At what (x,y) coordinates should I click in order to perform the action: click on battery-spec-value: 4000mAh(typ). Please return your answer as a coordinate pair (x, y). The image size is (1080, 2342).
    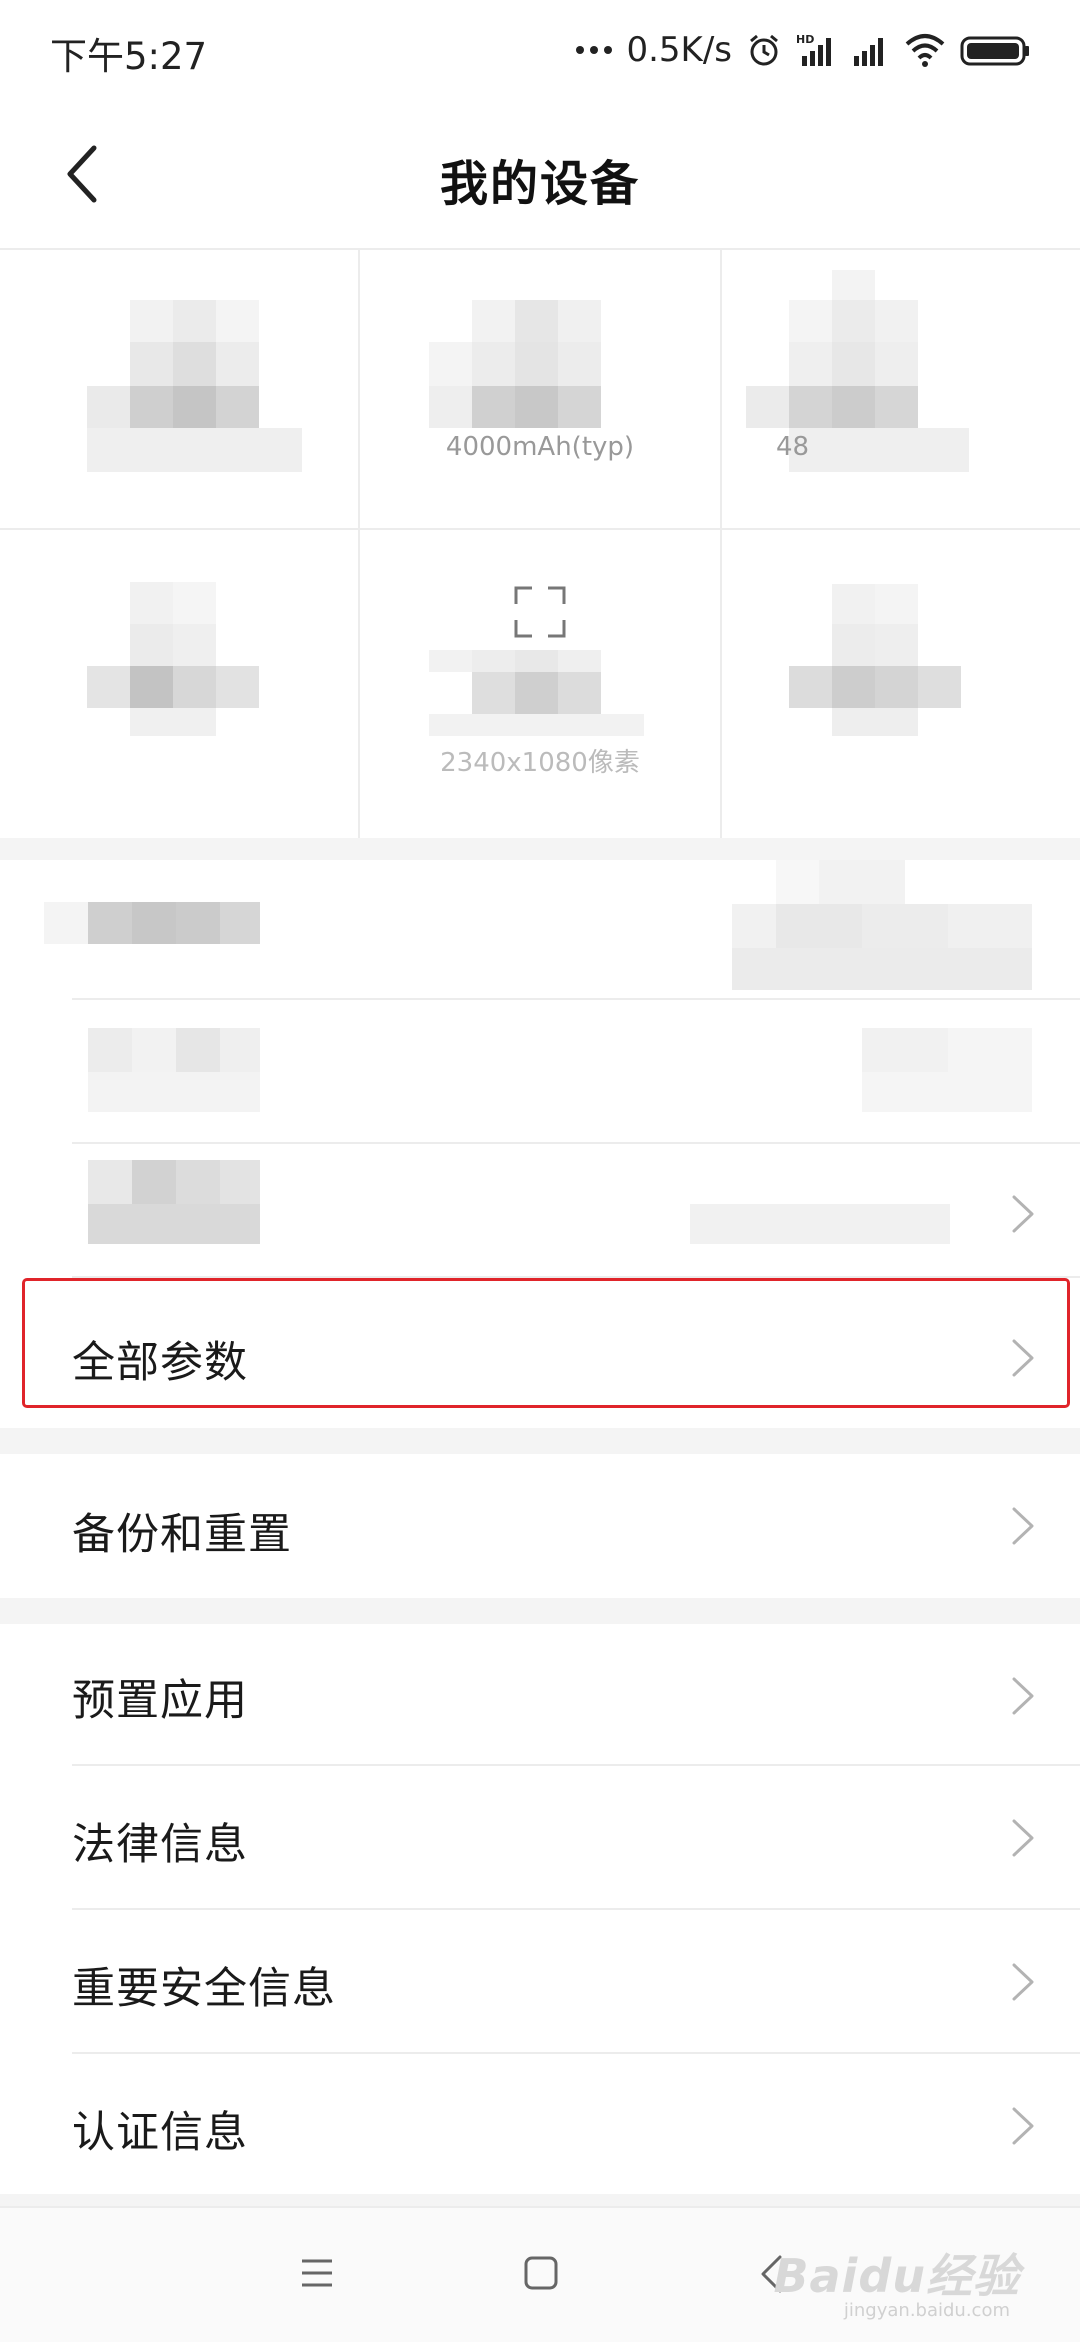
    Looking at the image, I should click on (540, 447).